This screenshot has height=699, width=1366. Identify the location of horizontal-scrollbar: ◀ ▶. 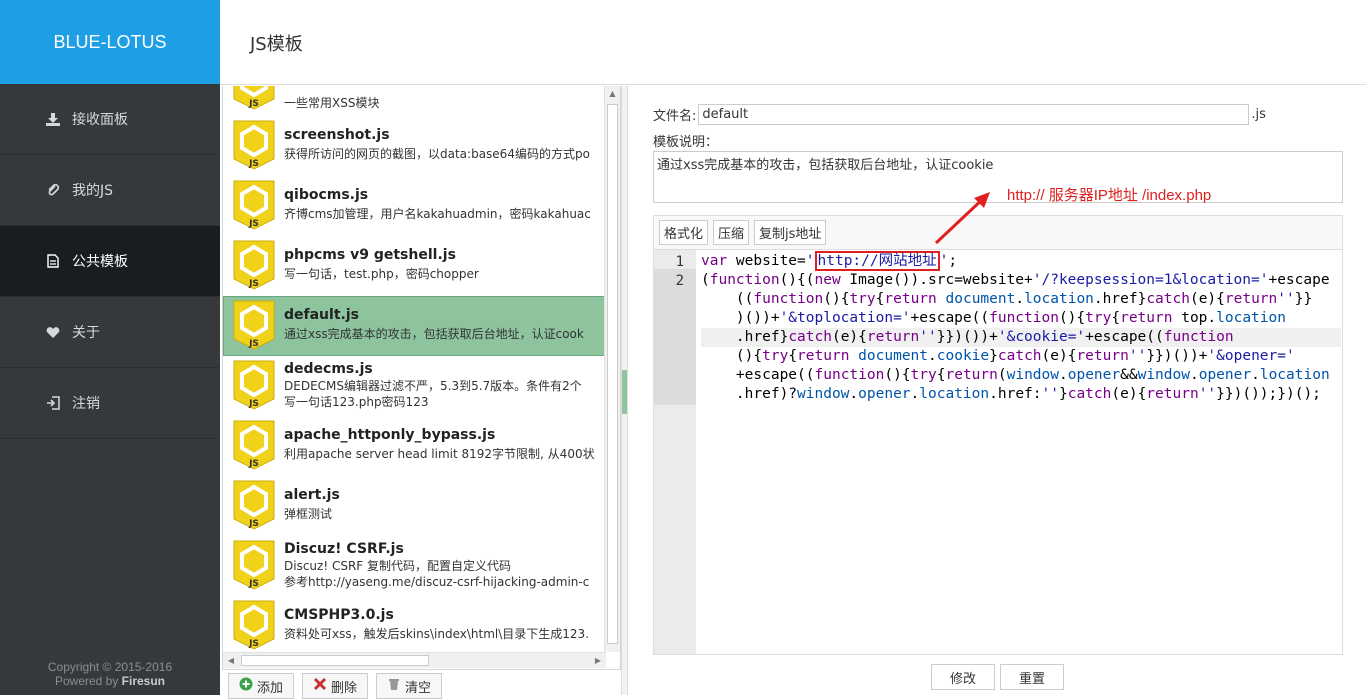
(414, 660).